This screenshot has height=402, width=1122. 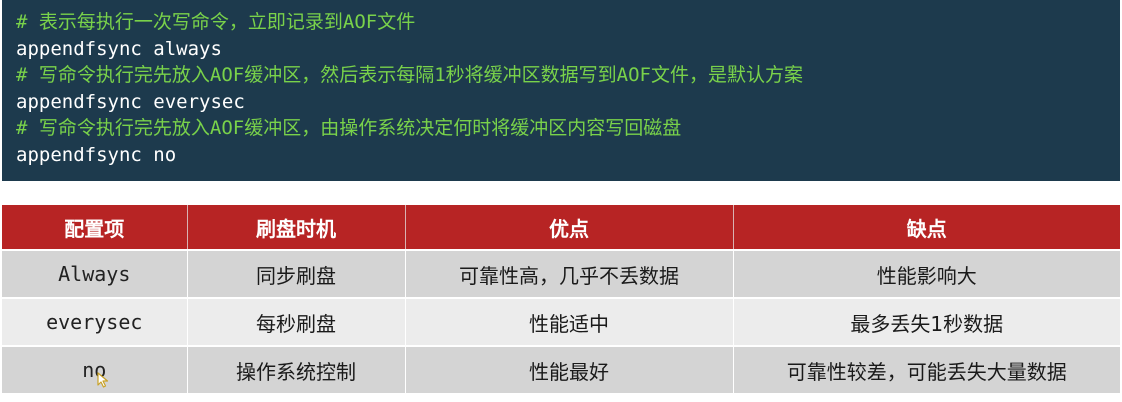 I want to click on table-cell-disadvantage: 最多丢失1秒数据, so click(x=926, y=321).